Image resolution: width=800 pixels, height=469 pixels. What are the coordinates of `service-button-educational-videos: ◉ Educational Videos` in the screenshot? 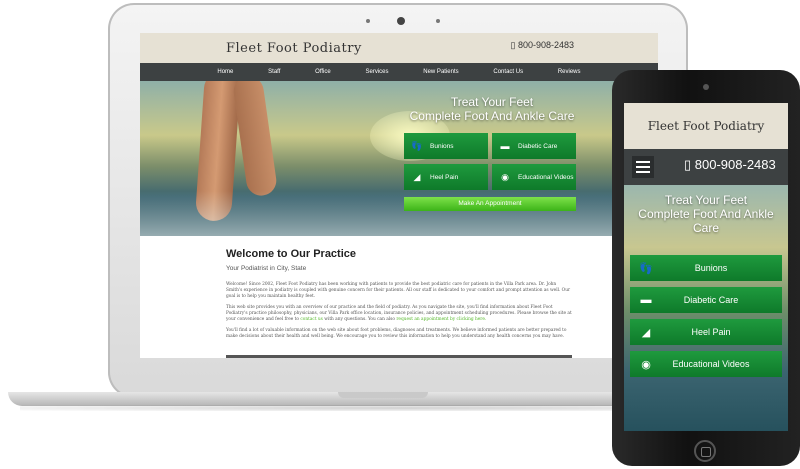 It's located at (534, 177).